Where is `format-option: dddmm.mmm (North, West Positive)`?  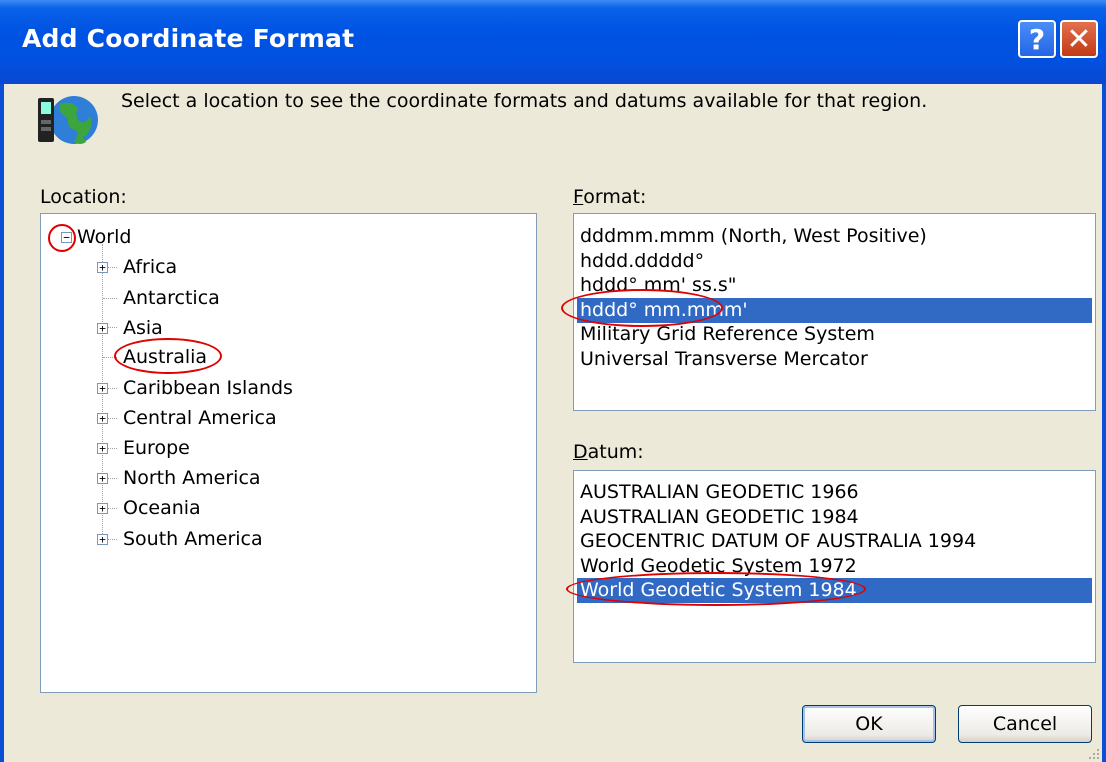
format-option: dddmm.mmm (North, West Positive) is located at coordinates (834, 236).